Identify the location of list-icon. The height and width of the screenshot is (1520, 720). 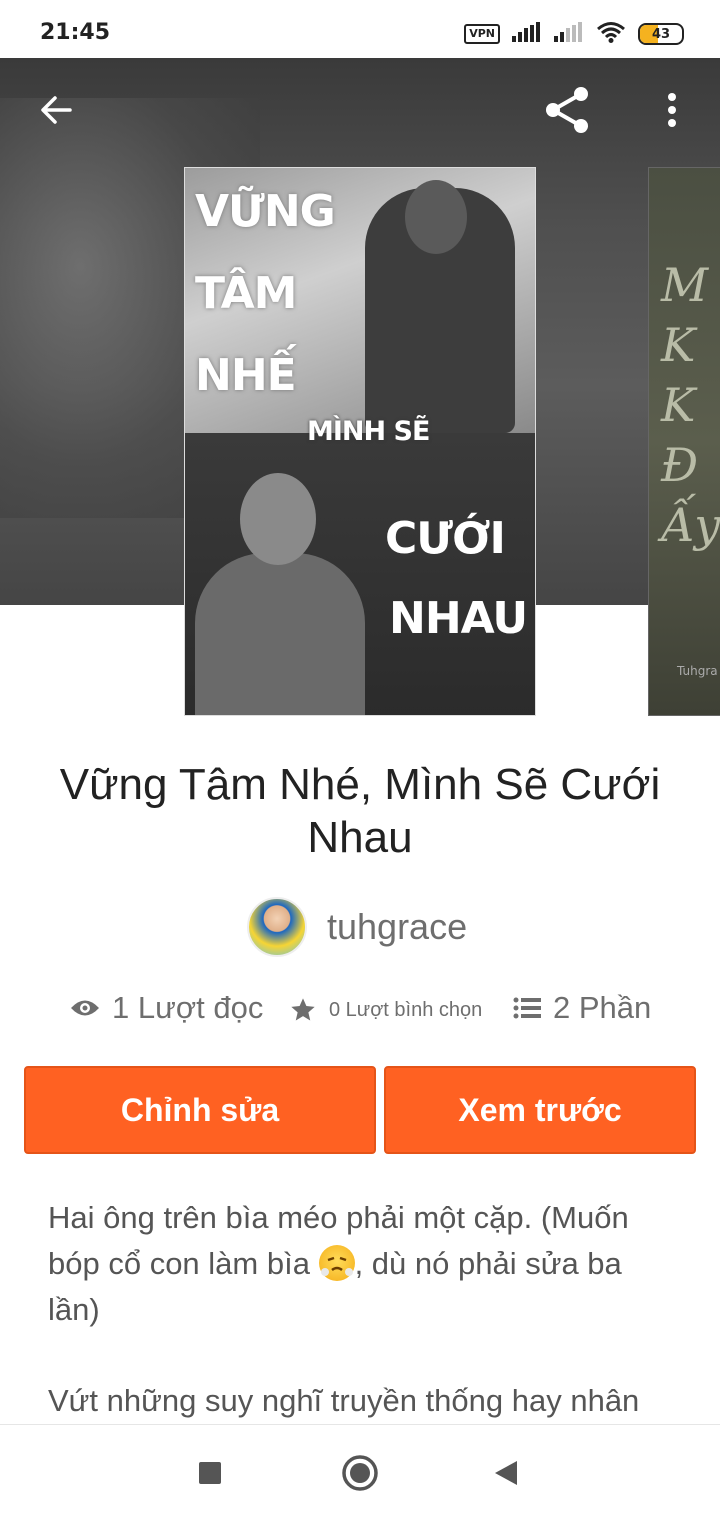
(527, 1008).